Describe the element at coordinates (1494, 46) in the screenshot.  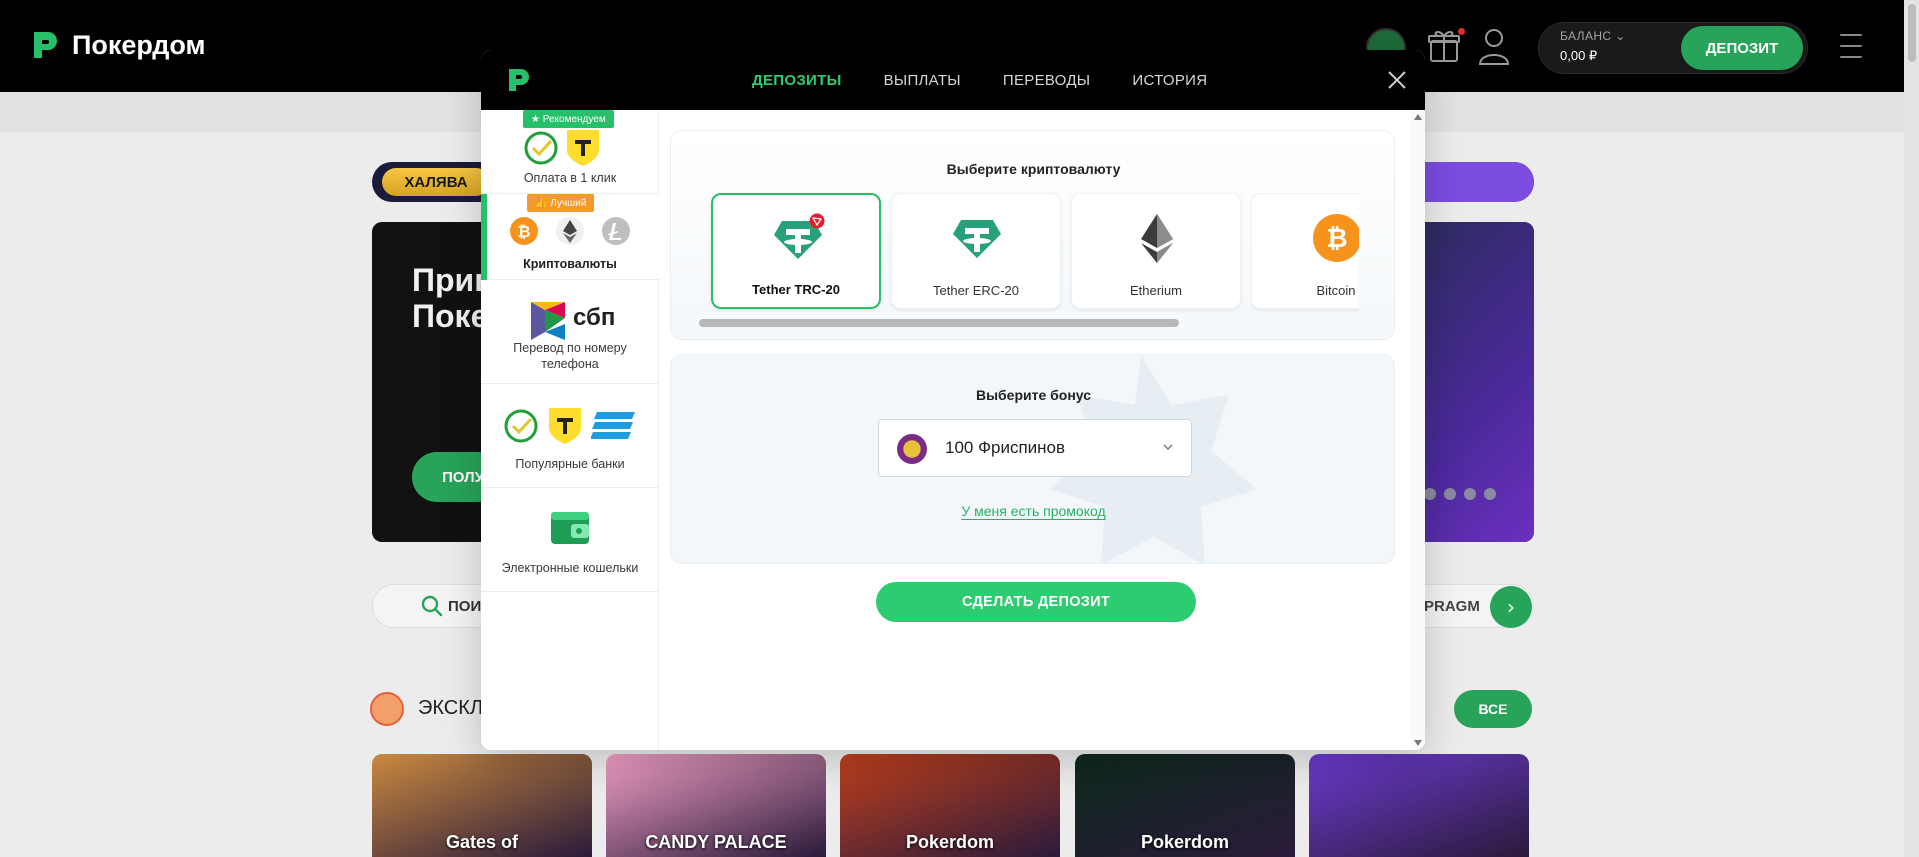
I see `user-icon` at that location.